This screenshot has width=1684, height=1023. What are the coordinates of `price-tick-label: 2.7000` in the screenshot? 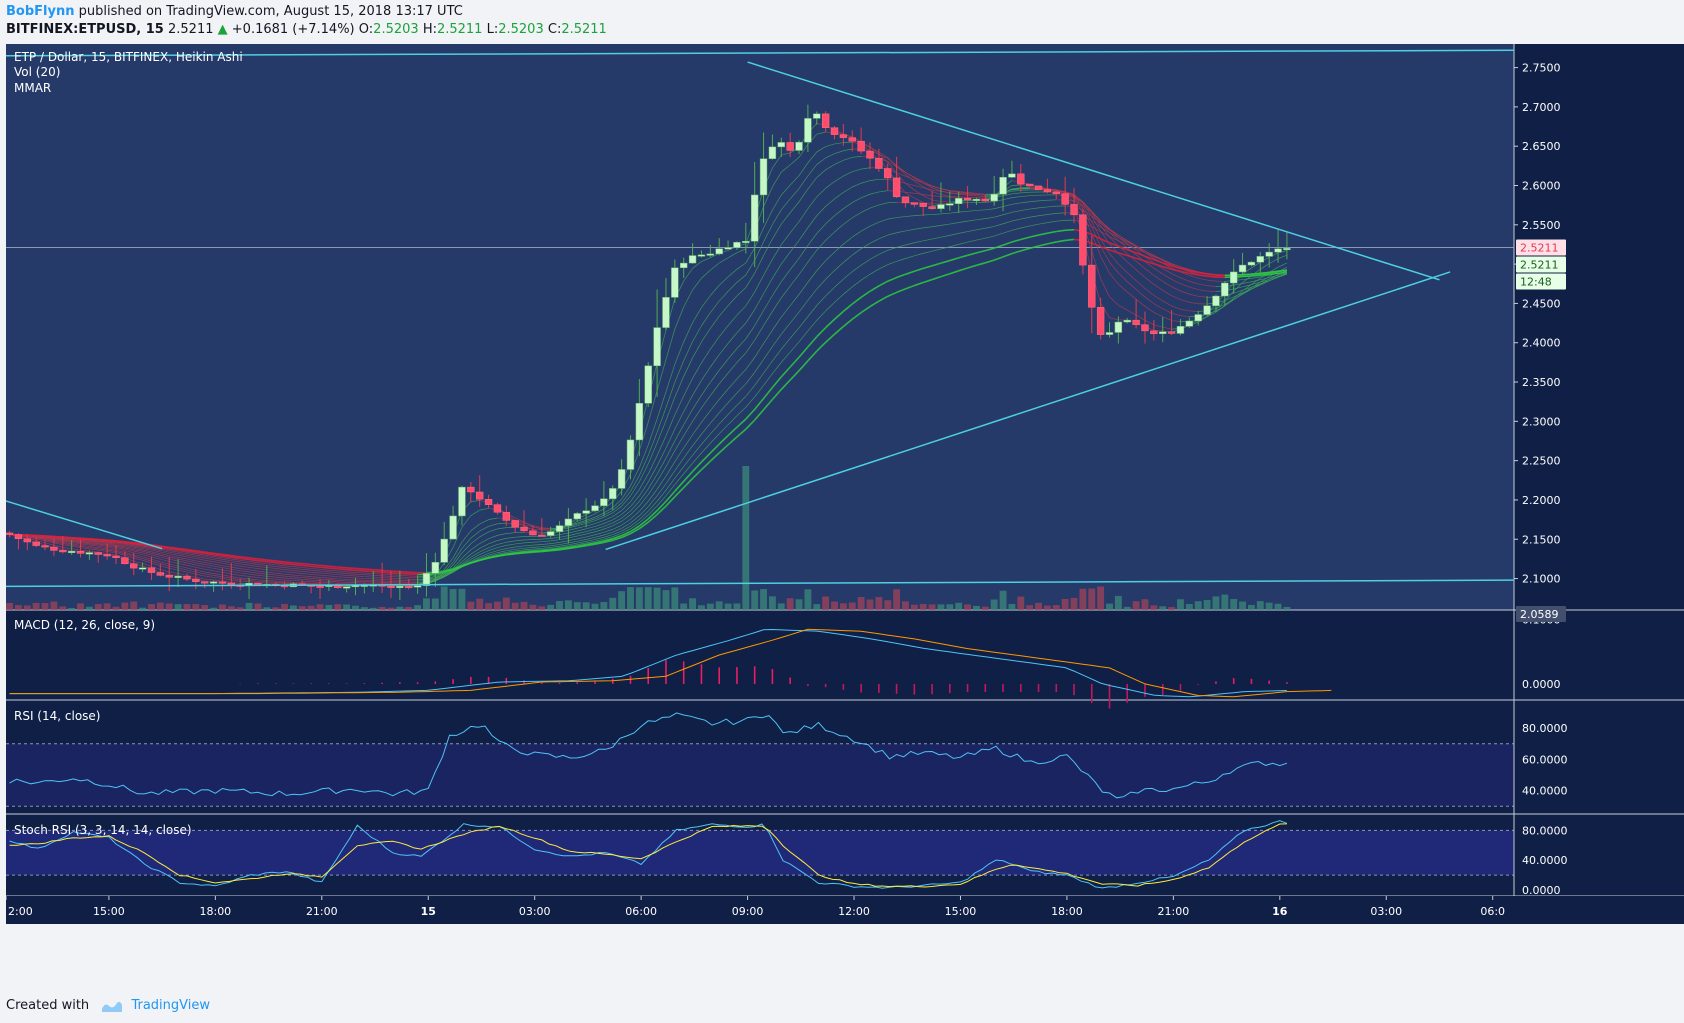 It's located at (1541, 107).